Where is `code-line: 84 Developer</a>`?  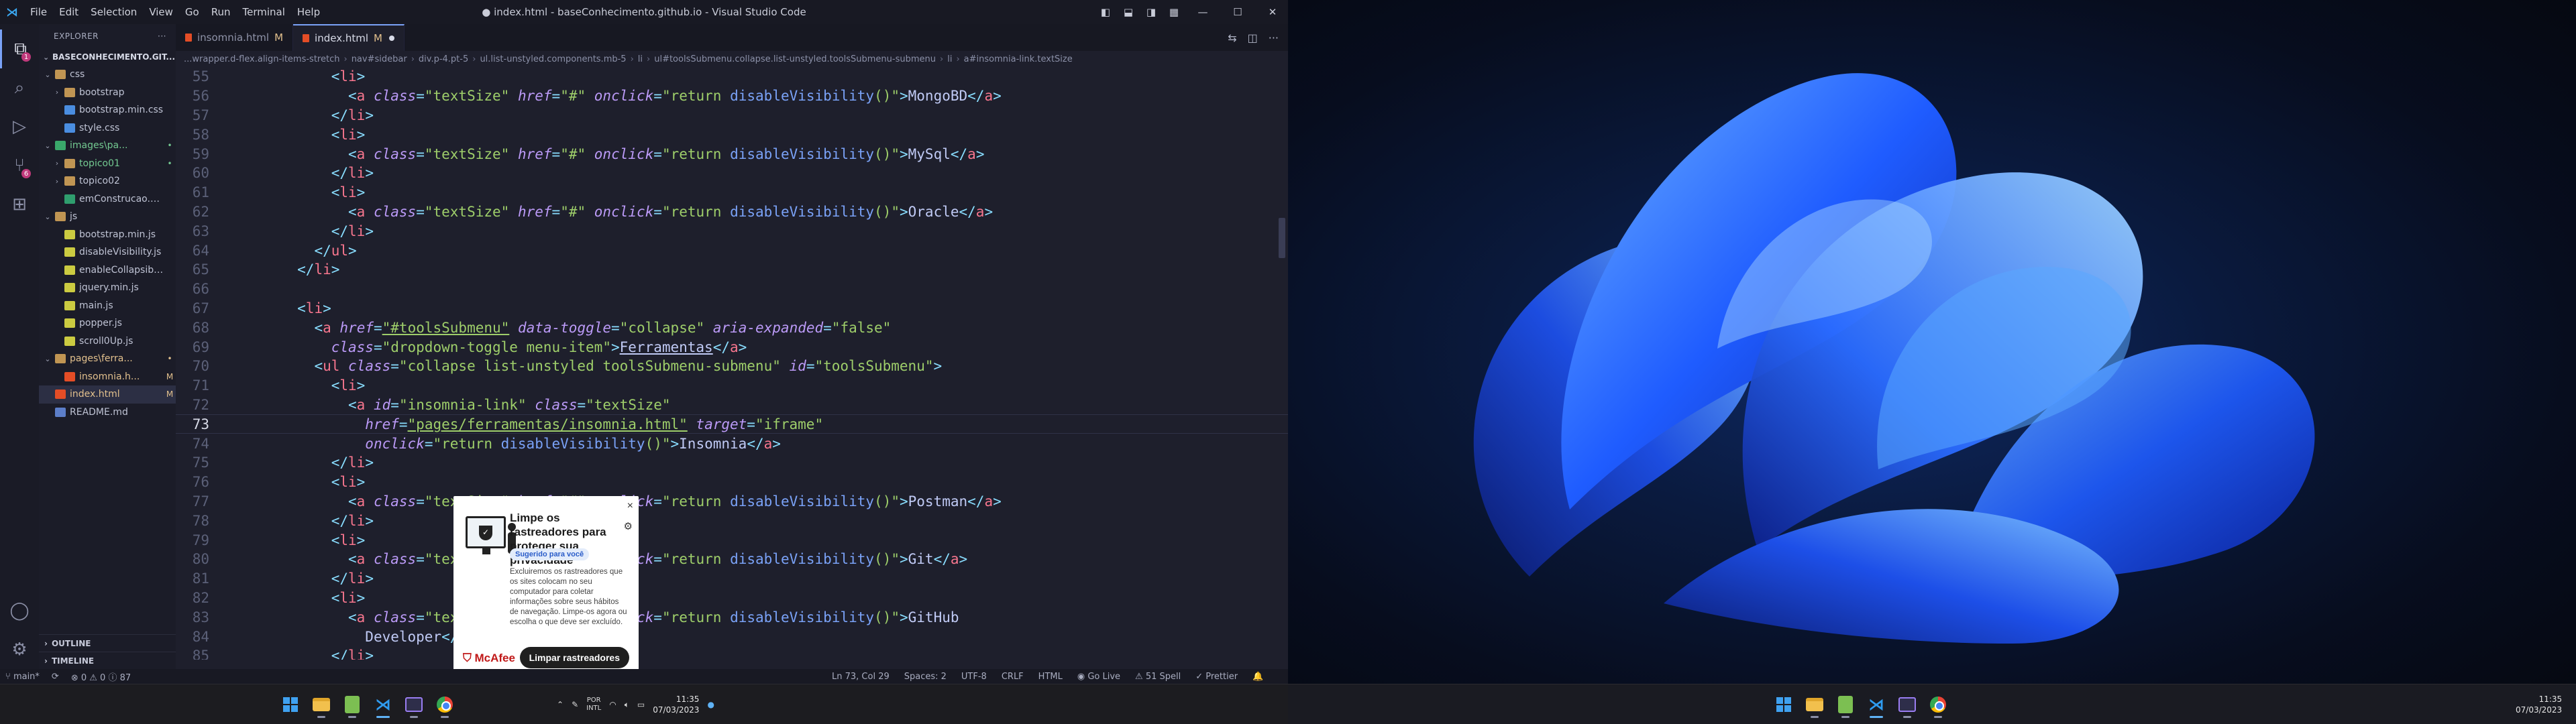
code-line: 84 Developer</a> is located at coordinates (732, 636).